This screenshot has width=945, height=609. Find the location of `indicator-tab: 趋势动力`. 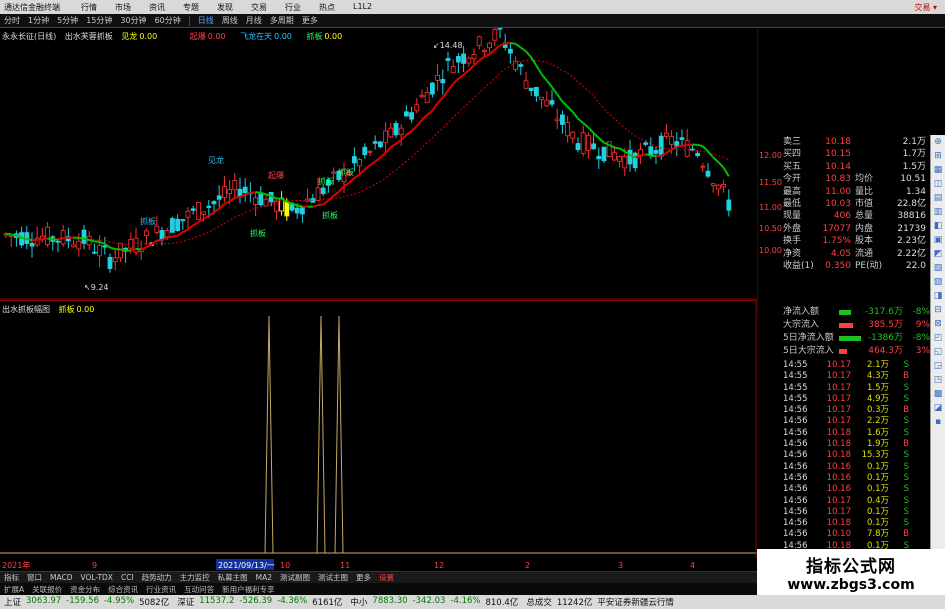

indicator-tab: 趋势动力 is located at coordinates (157, 577).